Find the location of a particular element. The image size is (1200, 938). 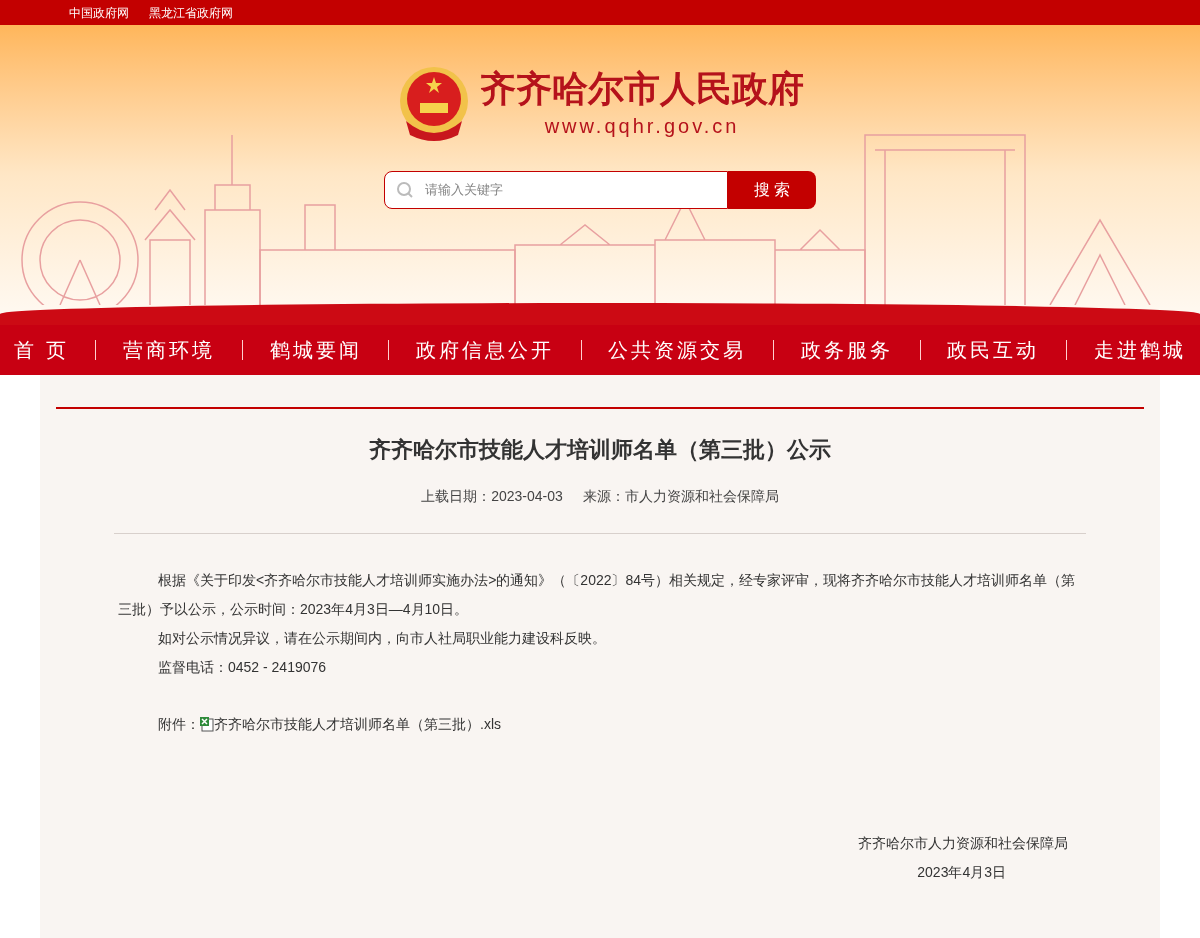

nav-item: 政民互动 is located at coordinates (993, 350).